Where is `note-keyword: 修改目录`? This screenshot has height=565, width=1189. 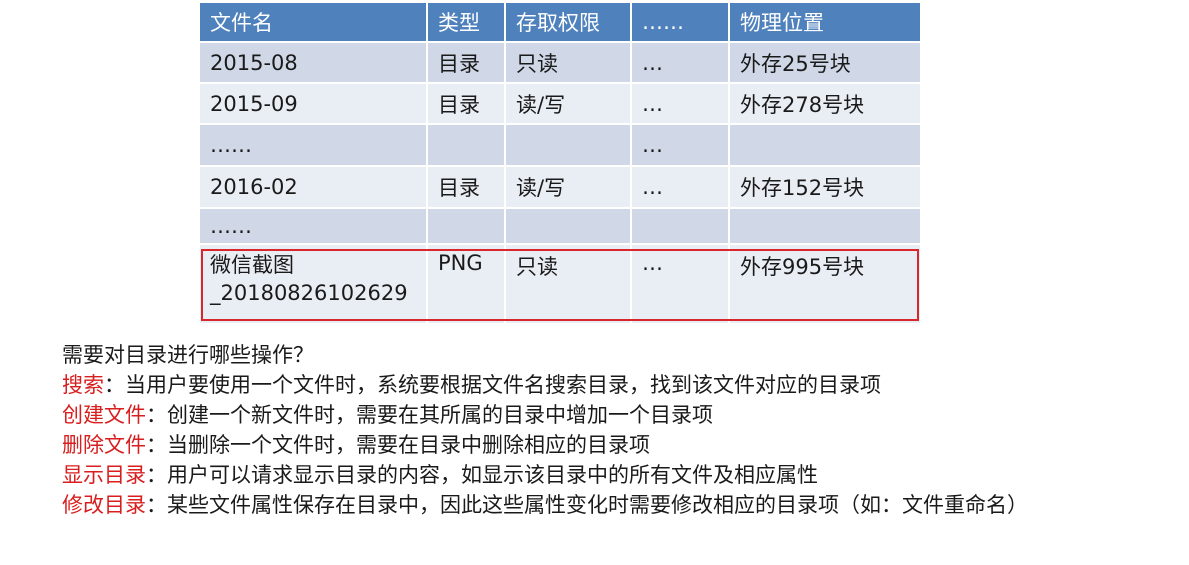 note-keyword: 修改目录 is located at coordinates (104, 505).